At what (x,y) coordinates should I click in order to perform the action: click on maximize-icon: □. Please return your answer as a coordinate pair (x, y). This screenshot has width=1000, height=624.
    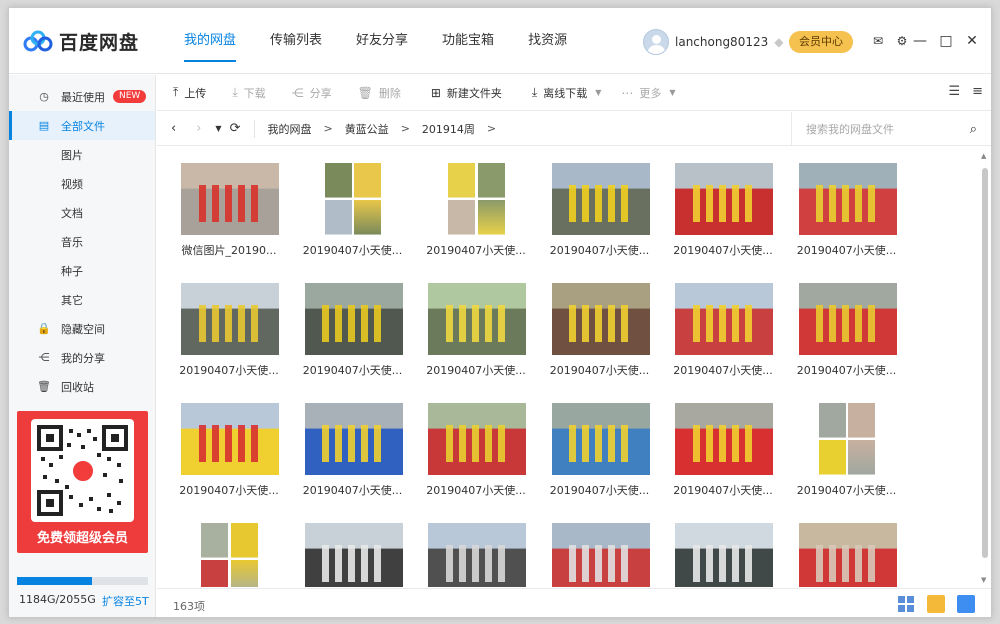
    Looking at the image, I should click on (946, 41).